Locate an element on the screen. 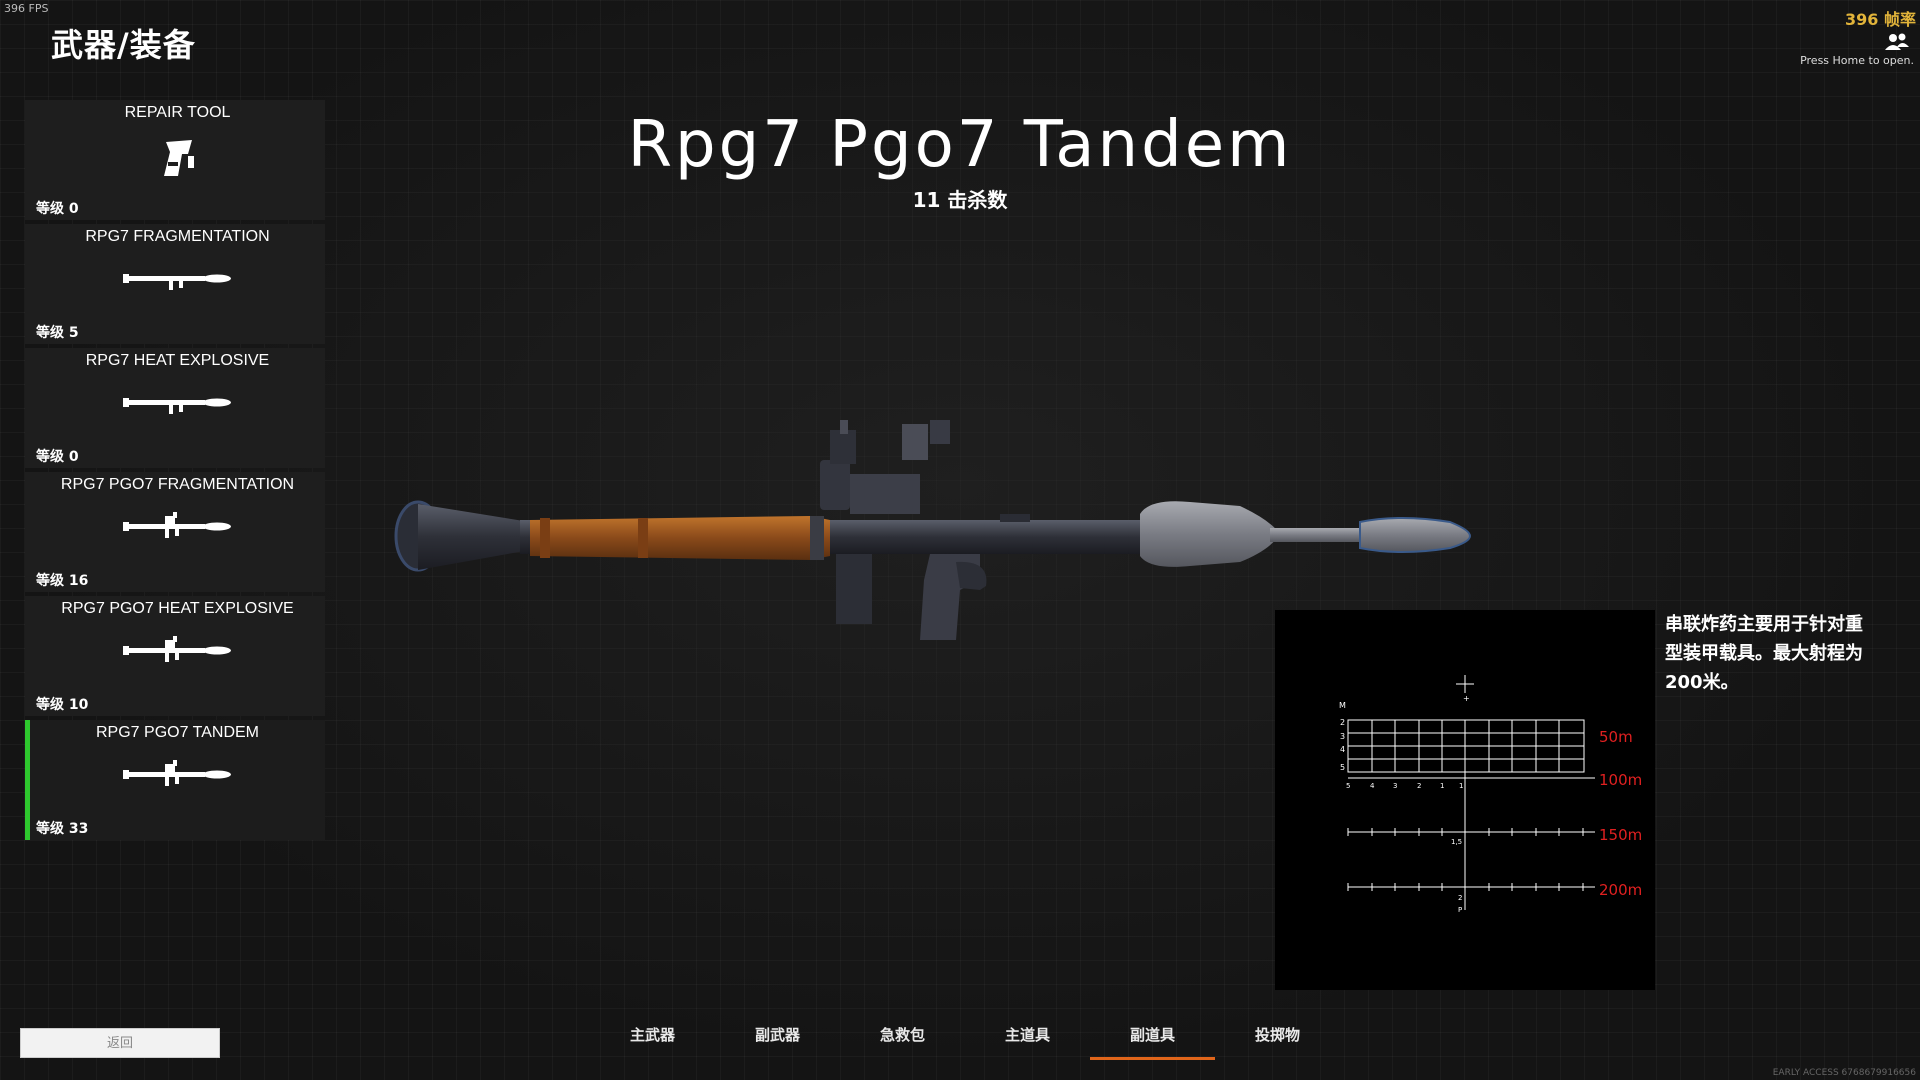 This screenshot has width=1920, height=1080. weapon-item-rpg7-pgo7-tandem: RPG7 PGO7 TANDEM 等级 33 is located at coordinates (175, 780).